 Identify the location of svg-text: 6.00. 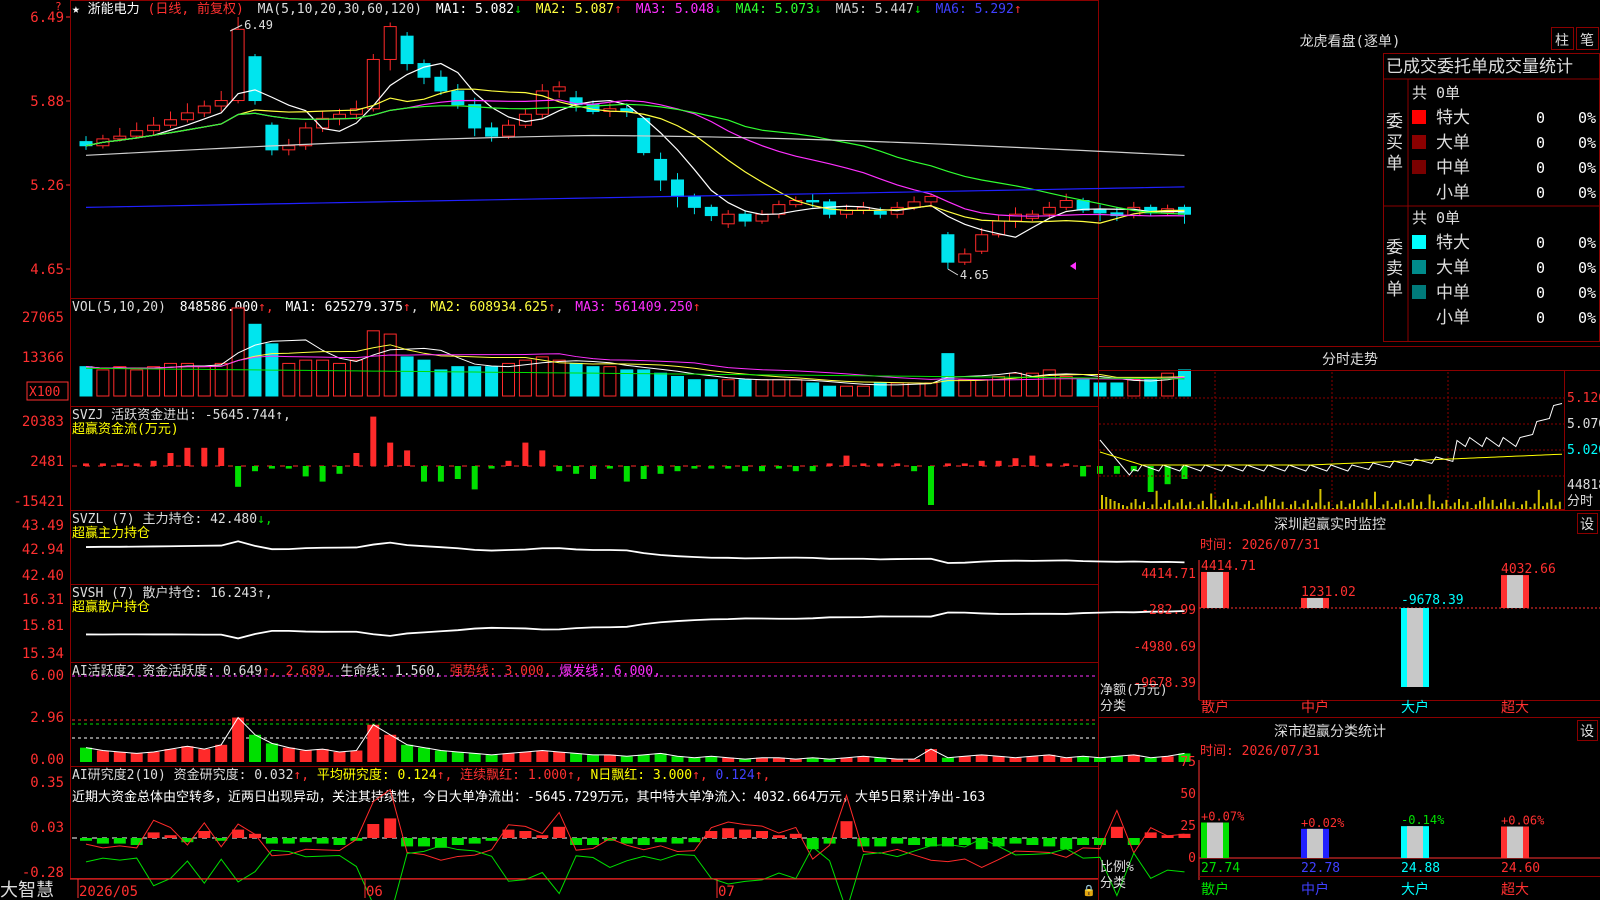
(47, 676).